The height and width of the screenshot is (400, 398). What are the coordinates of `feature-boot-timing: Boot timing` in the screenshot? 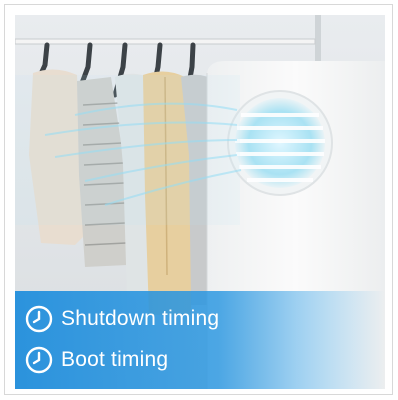 It's located at (96, 360).